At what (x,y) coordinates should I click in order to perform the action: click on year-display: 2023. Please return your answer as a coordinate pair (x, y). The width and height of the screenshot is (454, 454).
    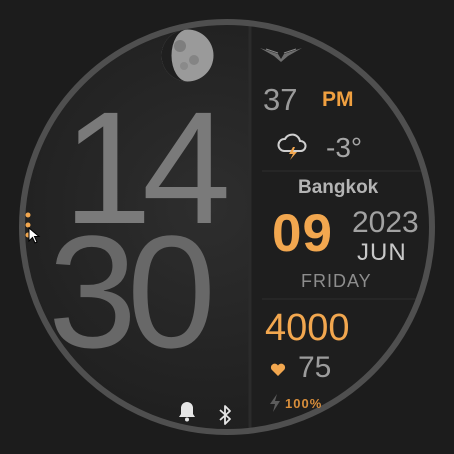
    Looking at the image, I should click on (385, 222).